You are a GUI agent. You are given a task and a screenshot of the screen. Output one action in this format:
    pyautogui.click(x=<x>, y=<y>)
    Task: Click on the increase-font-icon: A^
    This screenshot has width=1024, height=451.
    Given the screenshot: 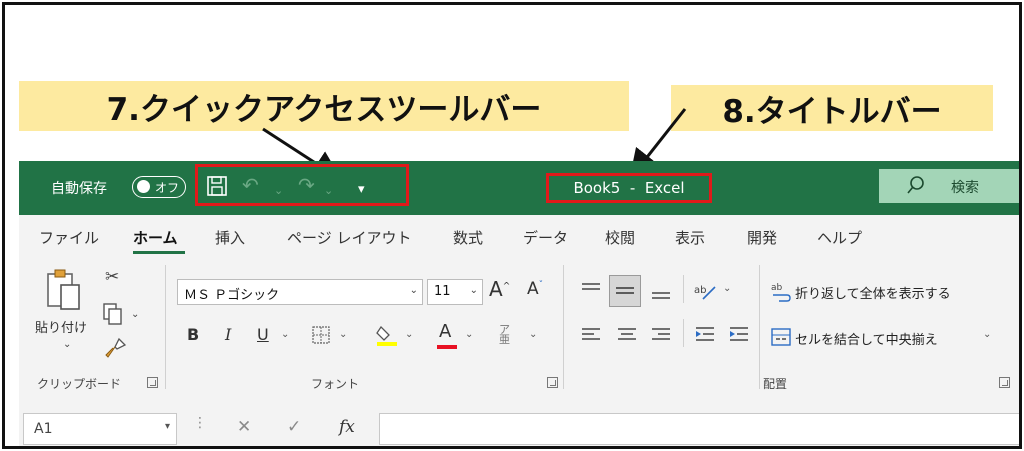 What is the action you would take?
    pyautogui.click(x=499, y=289)
    